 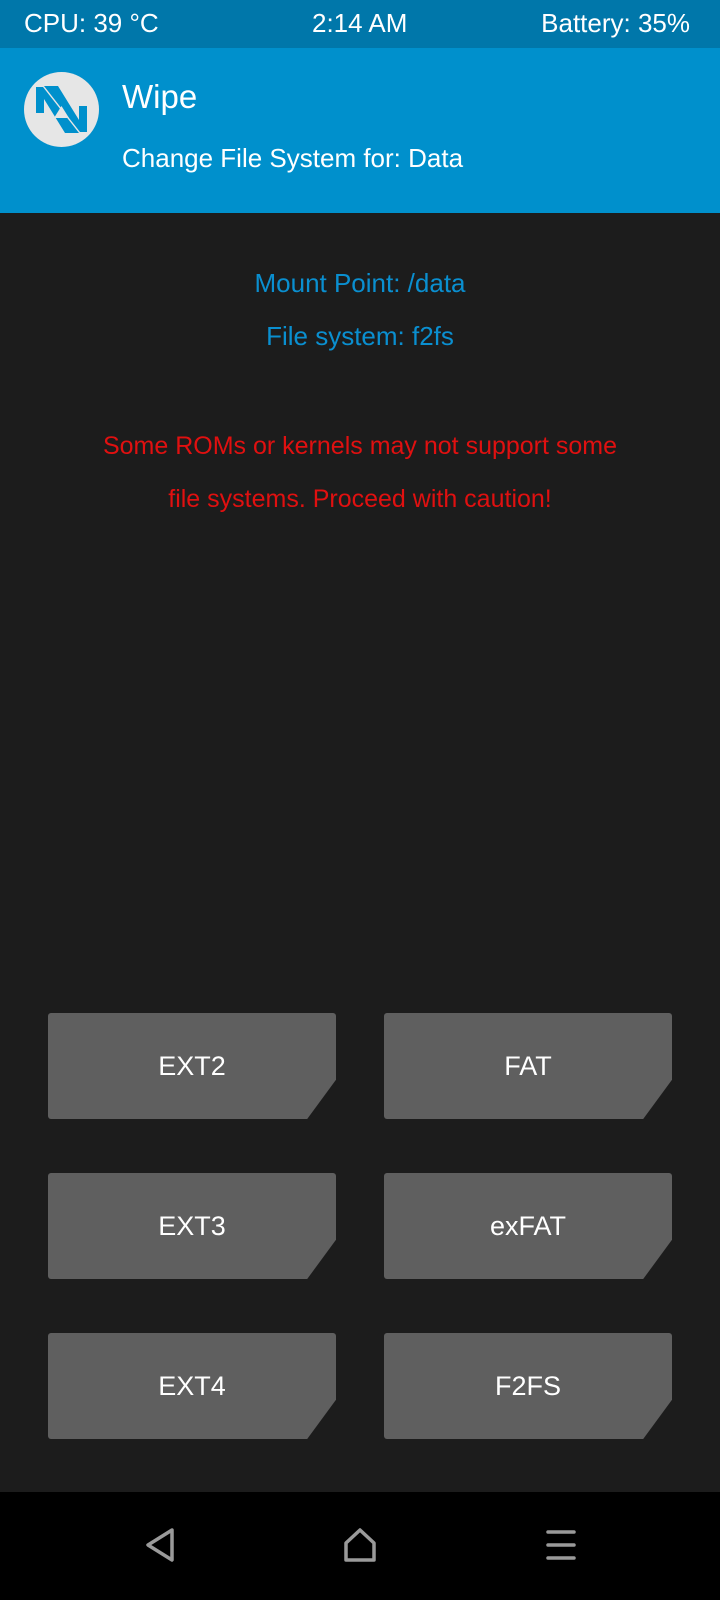 I want to click on menu-icon, so click(x=561, y=1545).